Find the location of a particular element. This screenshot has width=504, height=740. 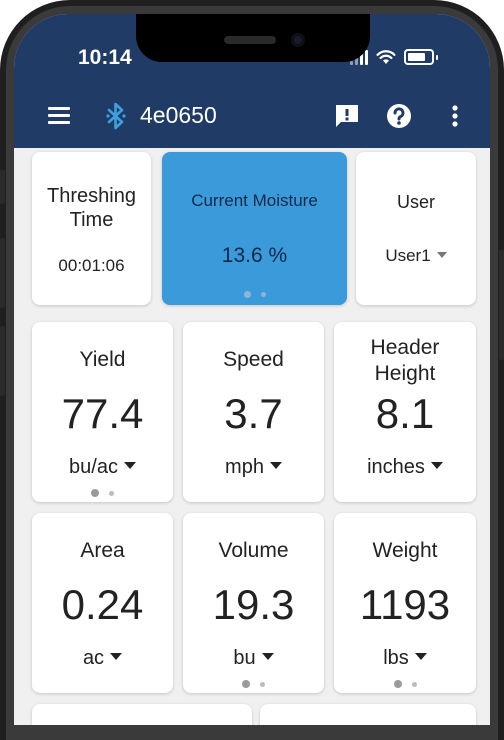

metric-value: 77.4 is located at coordinates (102, 413).